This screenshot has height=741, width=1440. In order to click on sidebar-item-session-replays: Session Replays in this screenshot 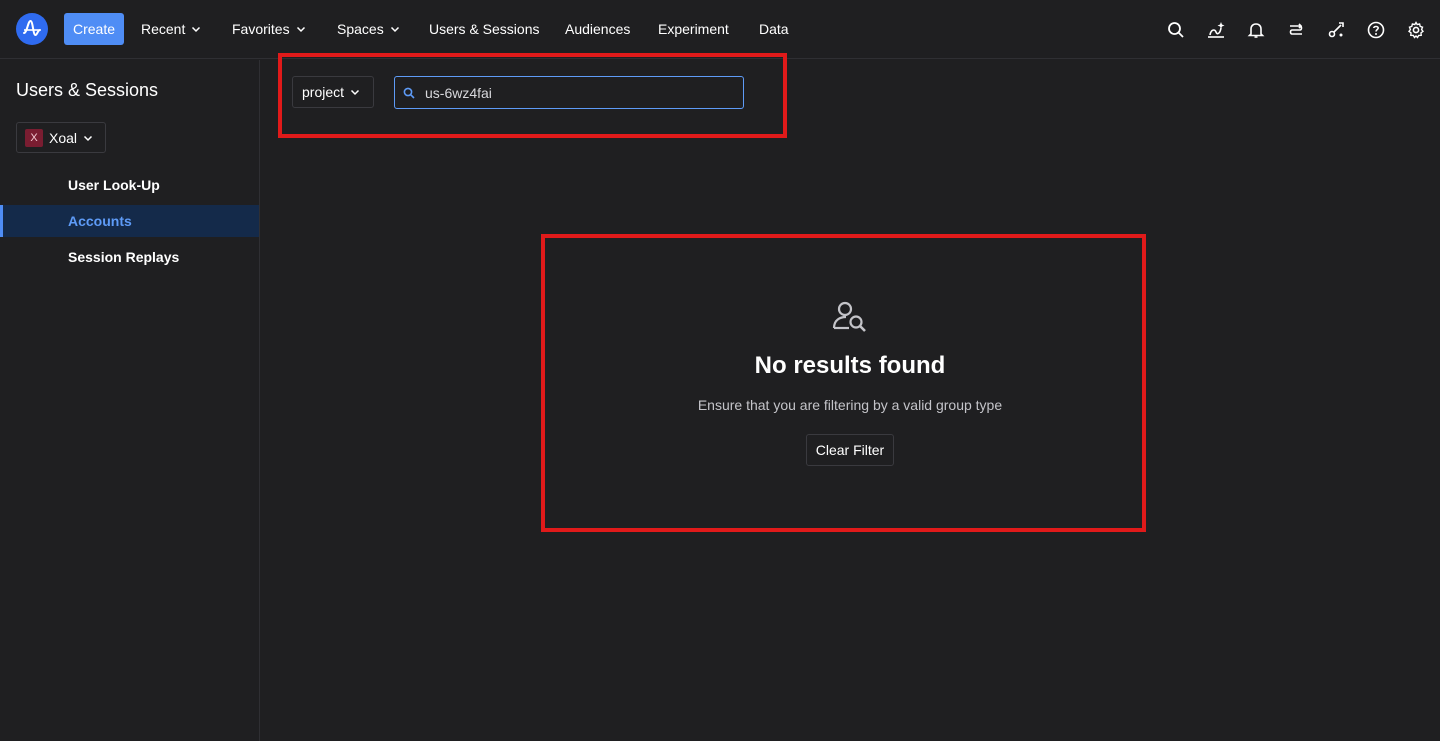, I will do `click(129, 257)`.